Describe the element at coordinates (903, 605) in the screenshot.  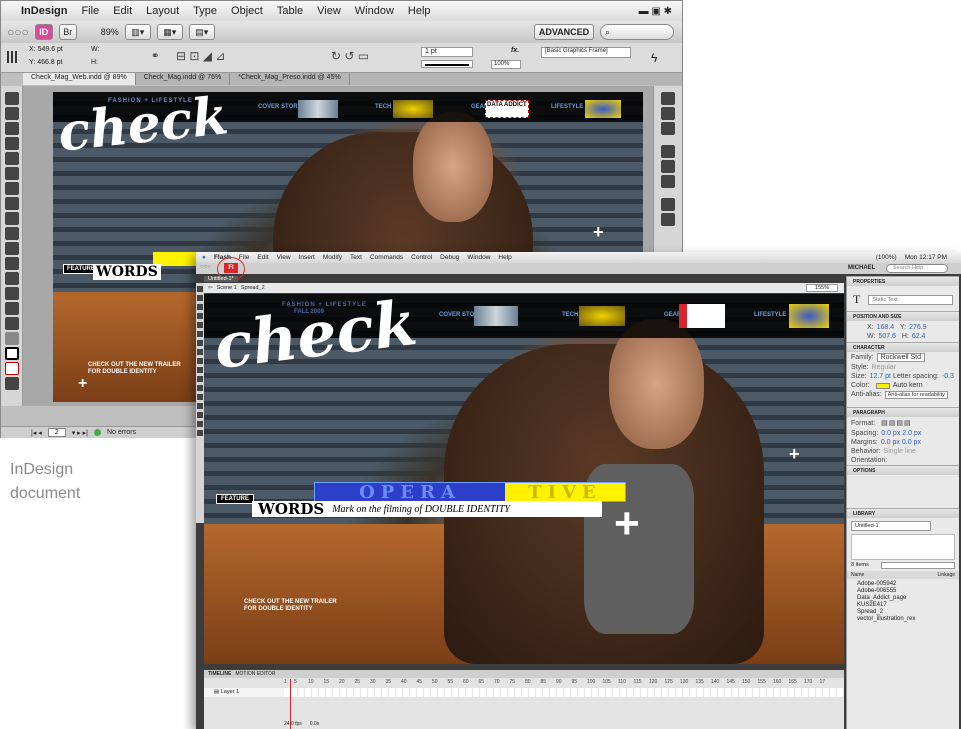
I see `library-item: KUS2E417` at that location.